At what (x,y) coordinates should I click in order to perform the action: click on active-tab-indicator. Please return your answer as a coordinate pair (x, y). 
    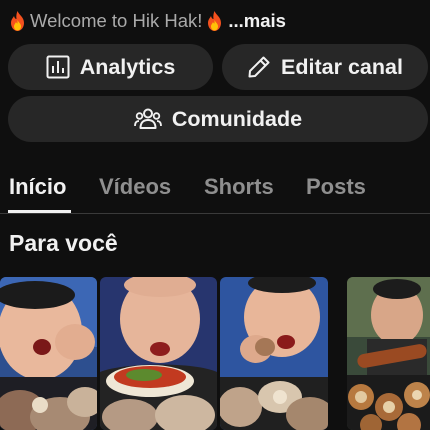
    Looking at the image, I should click on (39, 211).